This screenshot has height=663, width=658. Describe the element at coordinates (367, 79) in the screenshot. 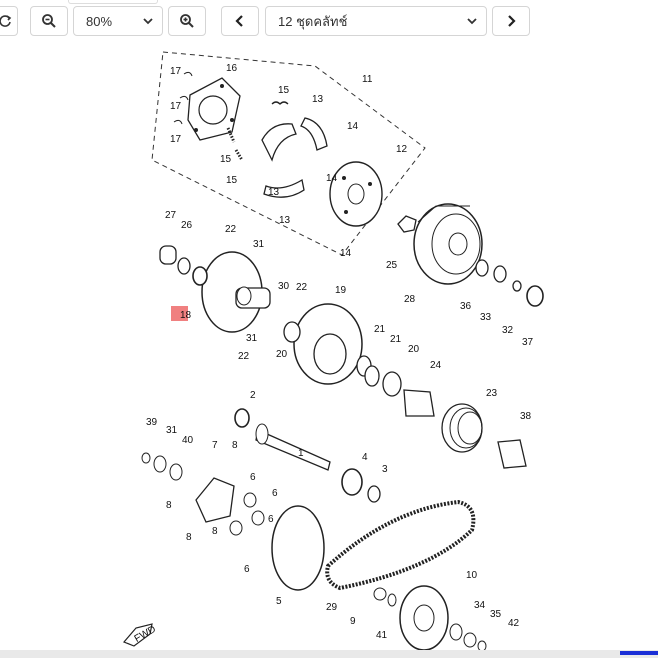

I see `callout-11: 11` at that location.